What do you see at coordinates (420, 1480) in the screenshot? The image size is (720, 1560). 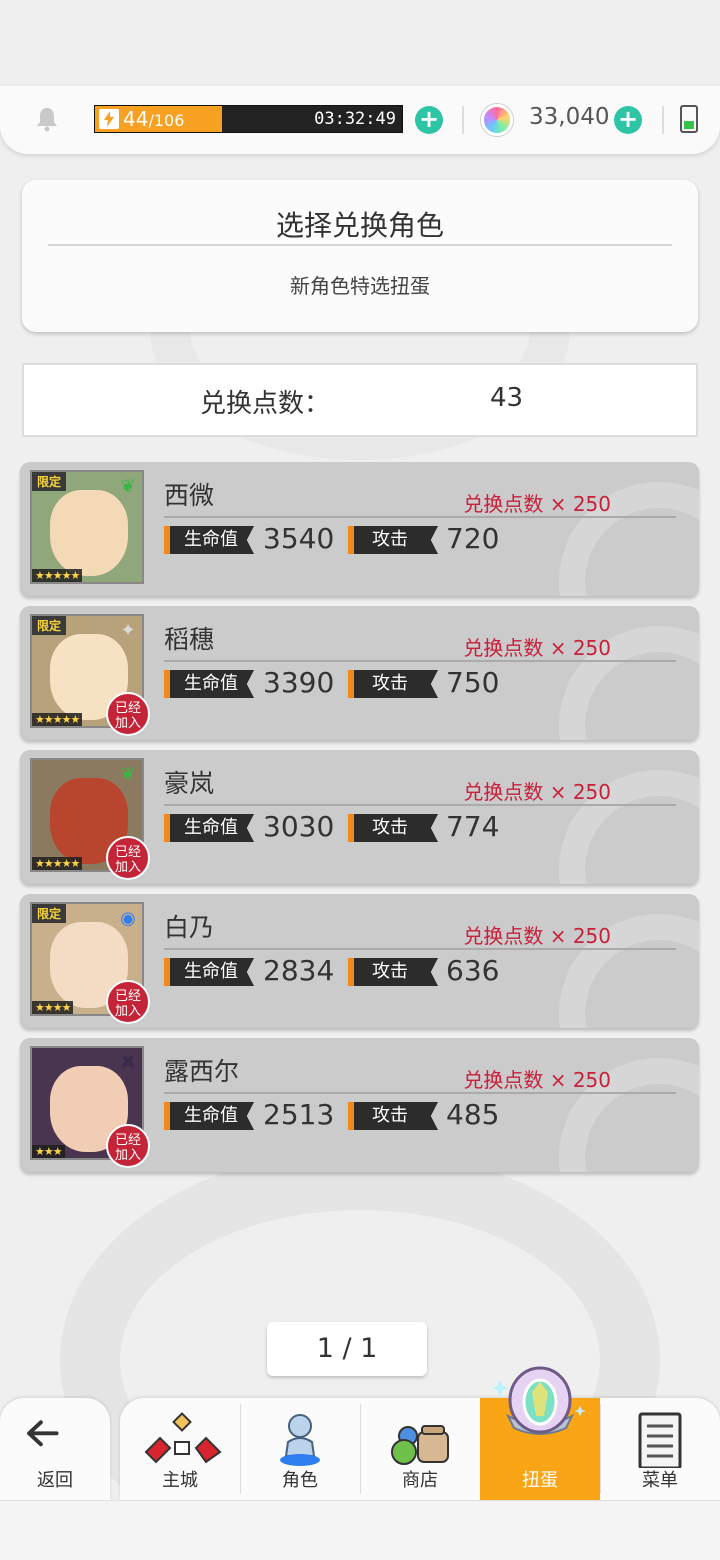 I see `nav-label-shop: 商店` at bounding box center [420, 1480].